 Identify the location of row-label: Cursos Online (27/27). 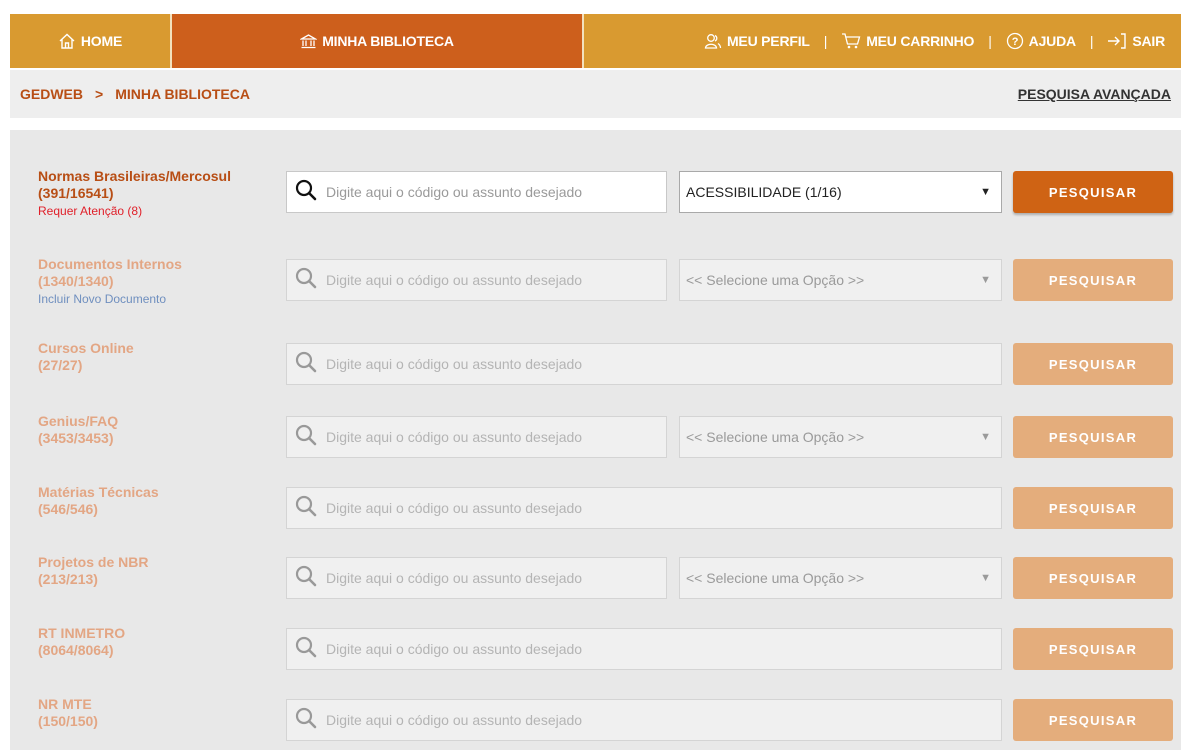
(163, 357).